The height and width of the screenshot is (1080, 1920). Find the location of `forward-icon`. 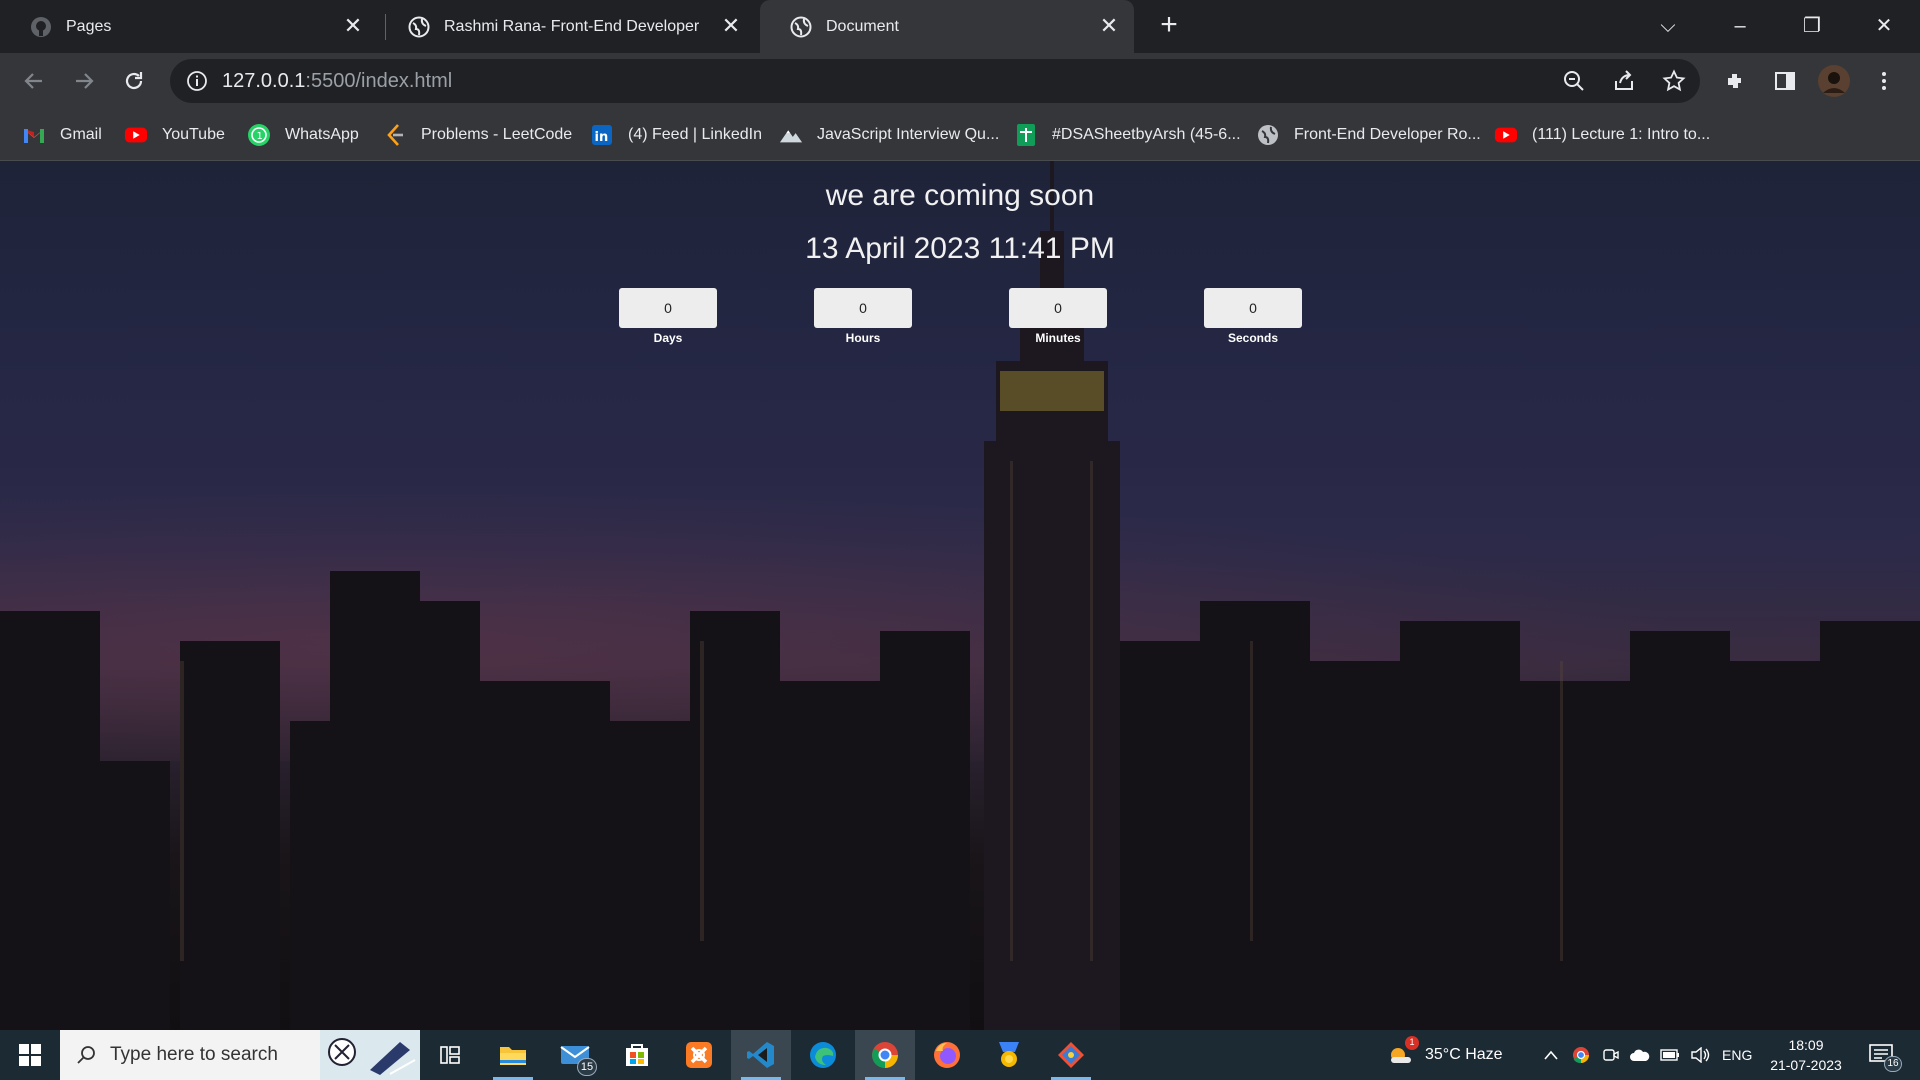

forward-icon is located at coordinates (84, 81).